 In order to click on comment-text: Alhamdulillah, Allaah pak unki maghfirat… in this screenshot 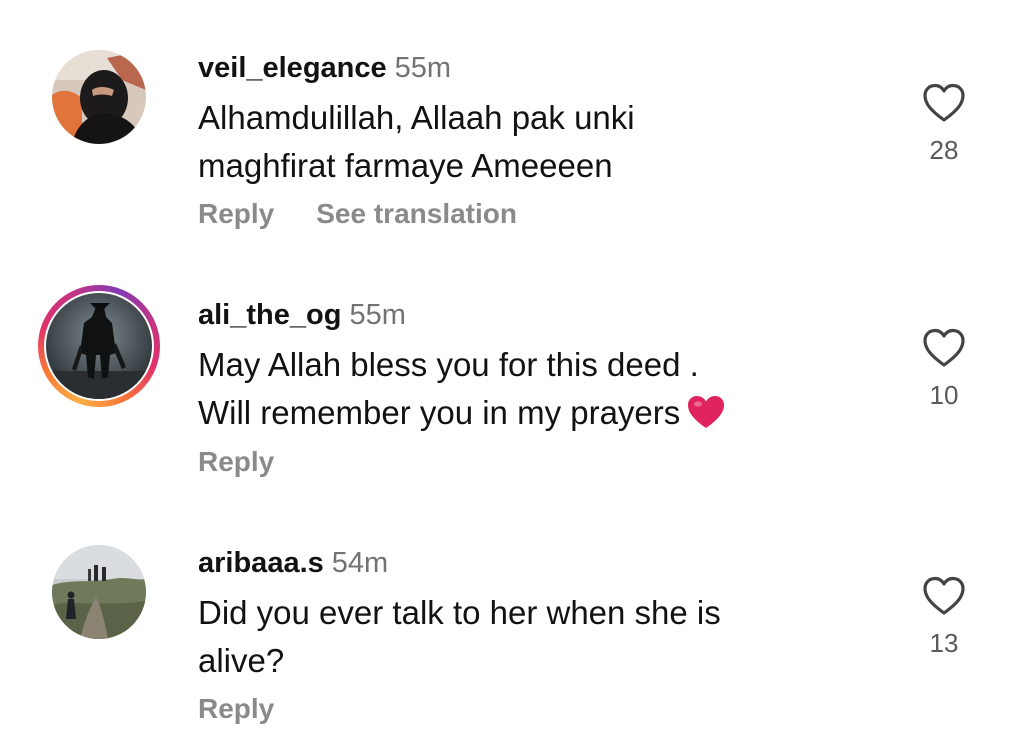, I will do `click(508, 142)`.